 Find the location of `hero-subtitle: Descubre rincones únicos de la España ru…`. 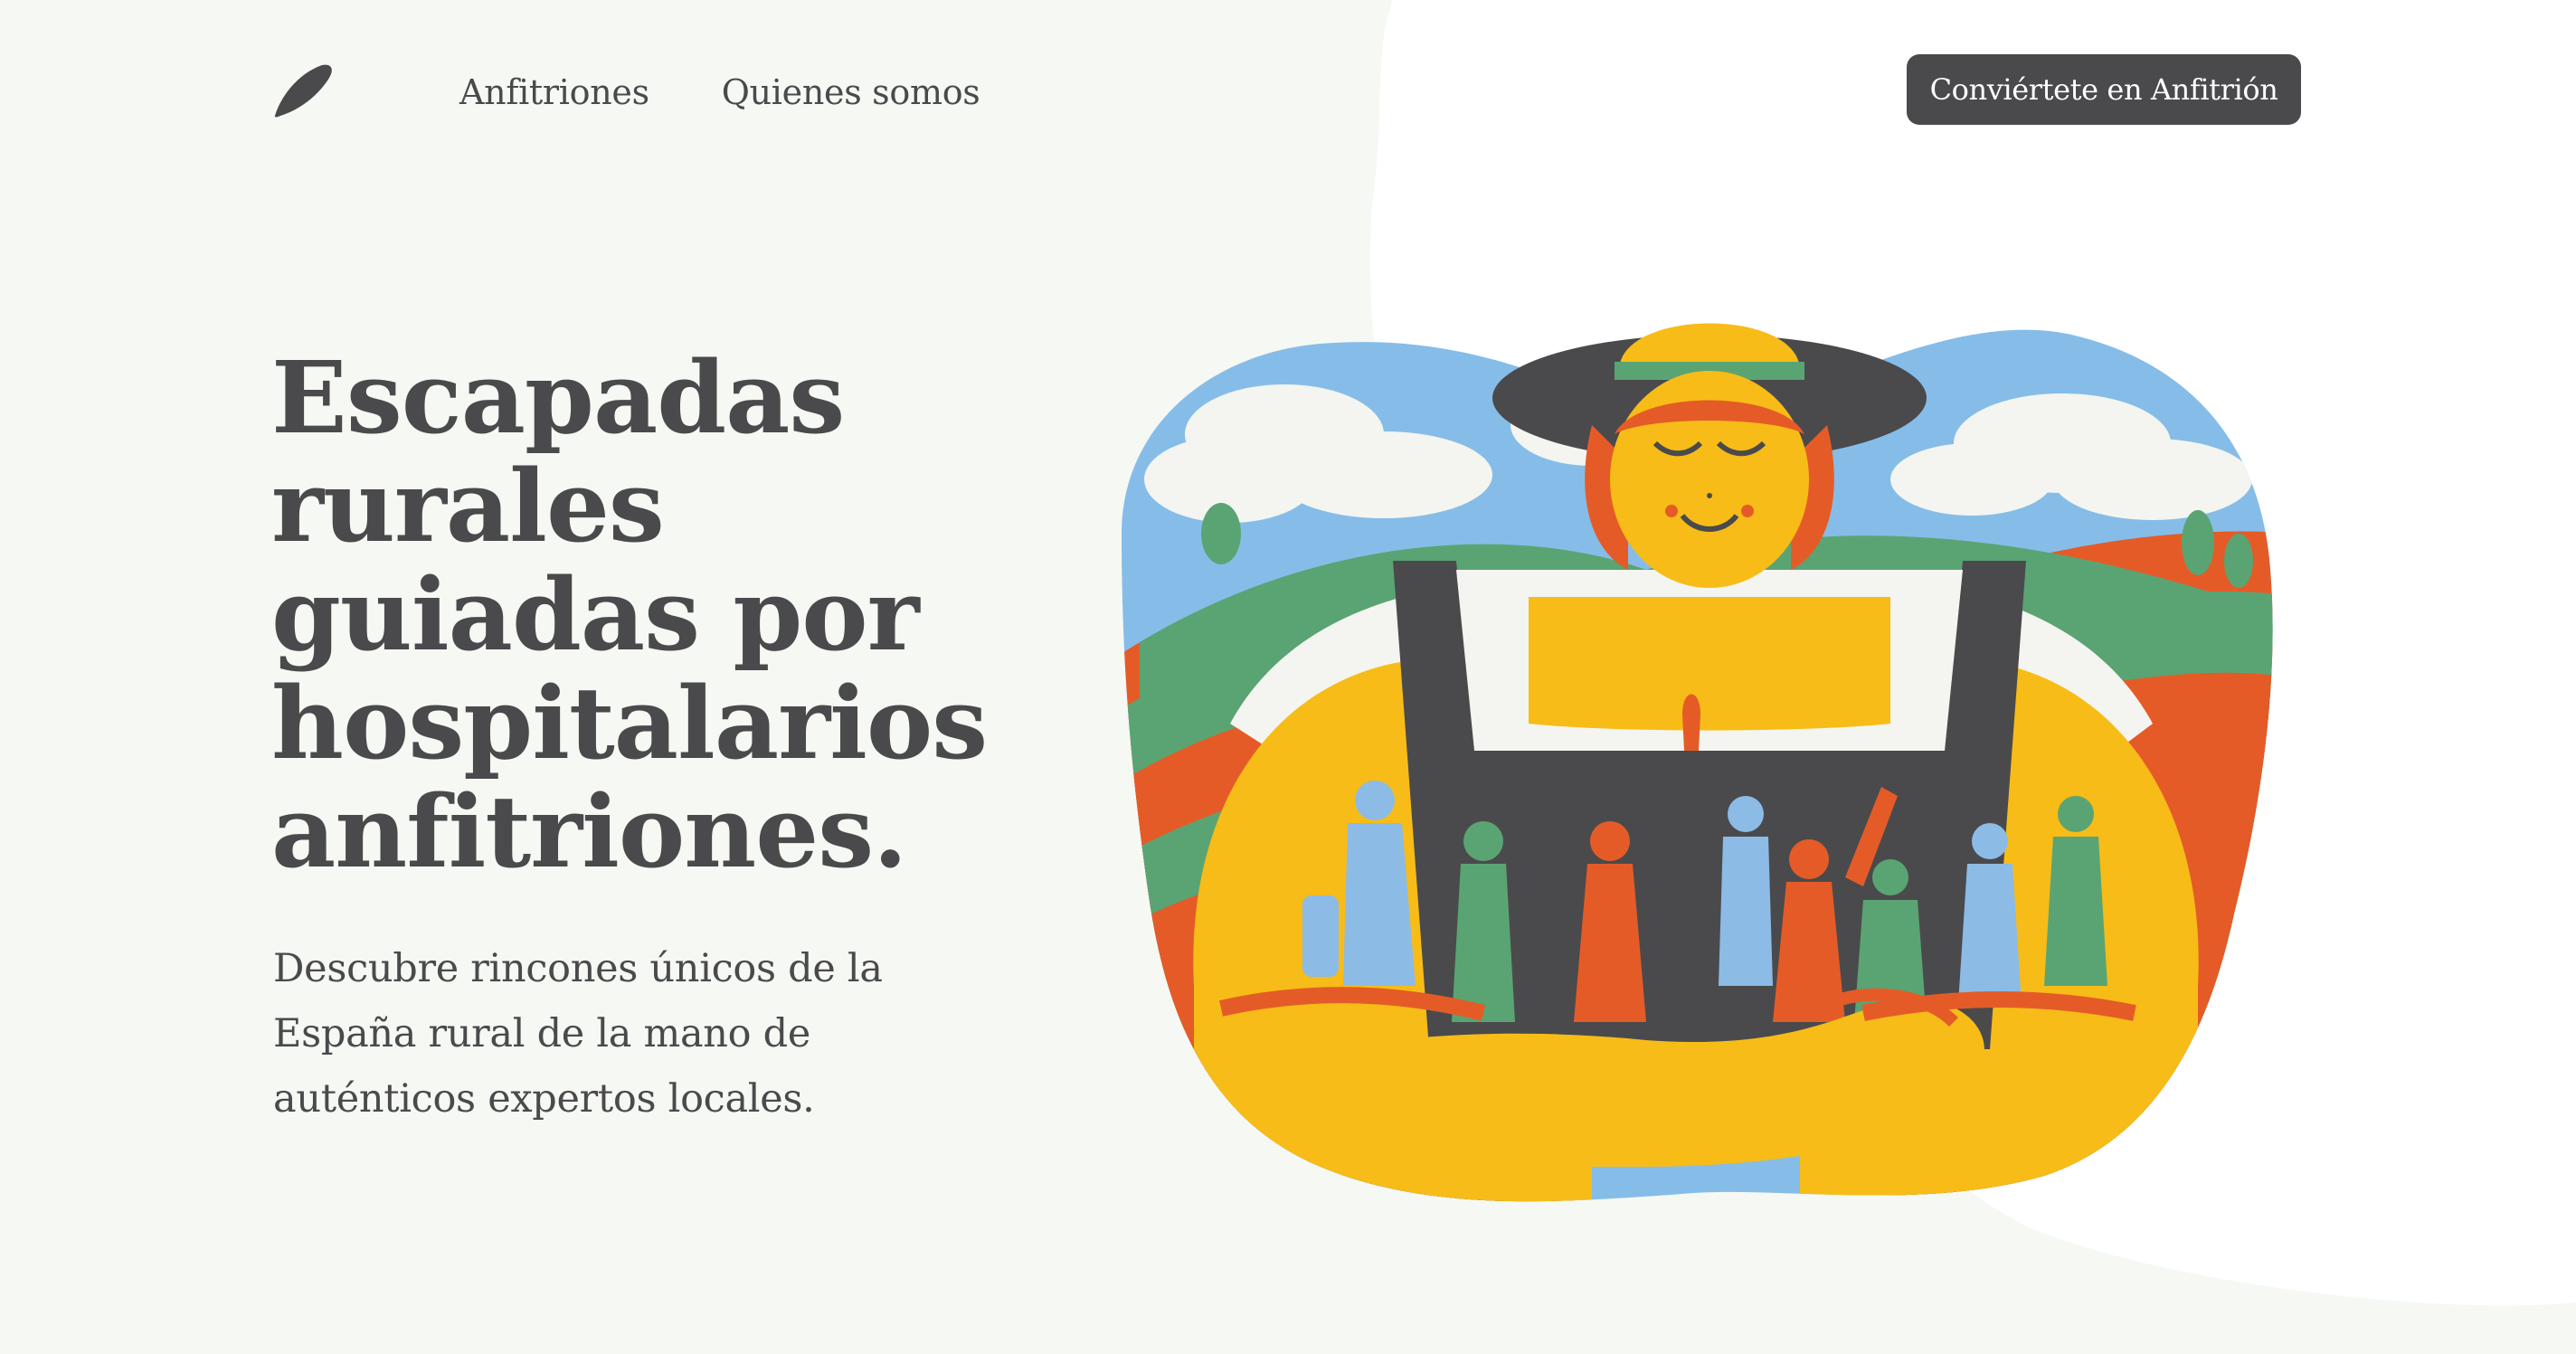

hero-subtitle: Descubre rincones únicos de la España ru… is located at coordinates (578, 1034).